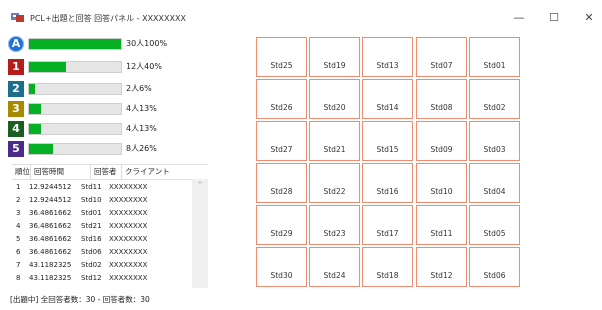  What do you see at coordinates (200, 185) in the screenshot?
I see `scroll-up-arrow-icon: ^` at bounding box center [200, 185].